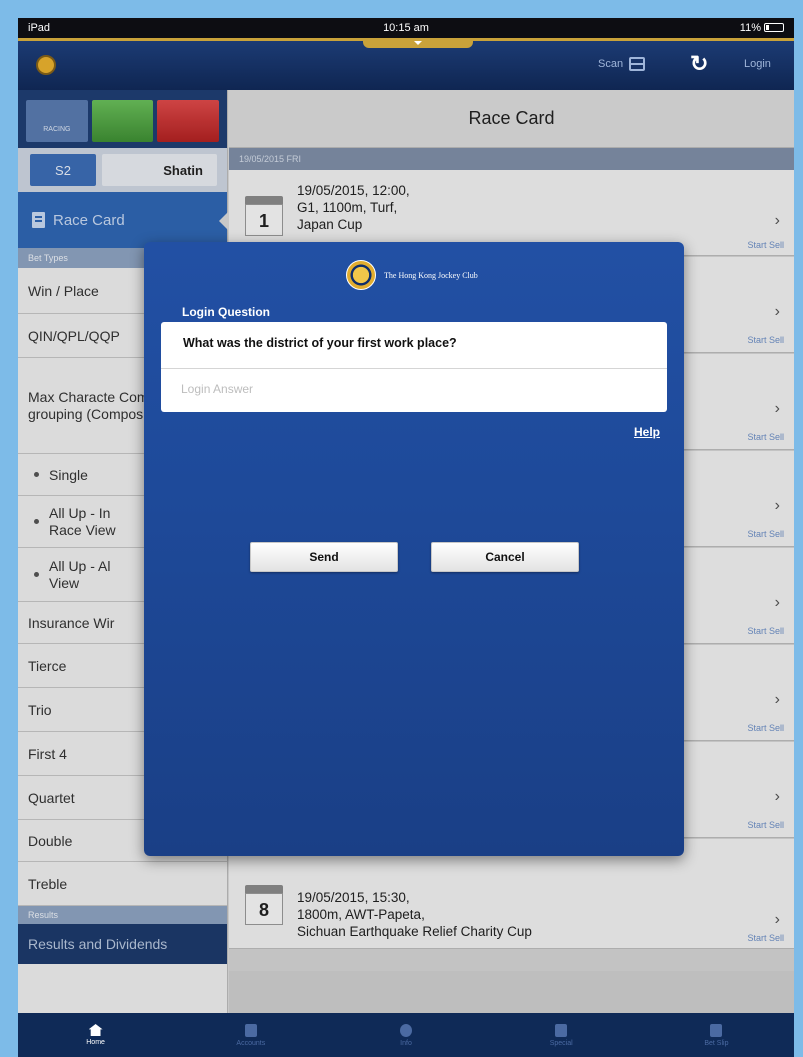 The height and width of the screenshot is (1057, 803). I want to click on pull-down-handle, so click(418, 43).